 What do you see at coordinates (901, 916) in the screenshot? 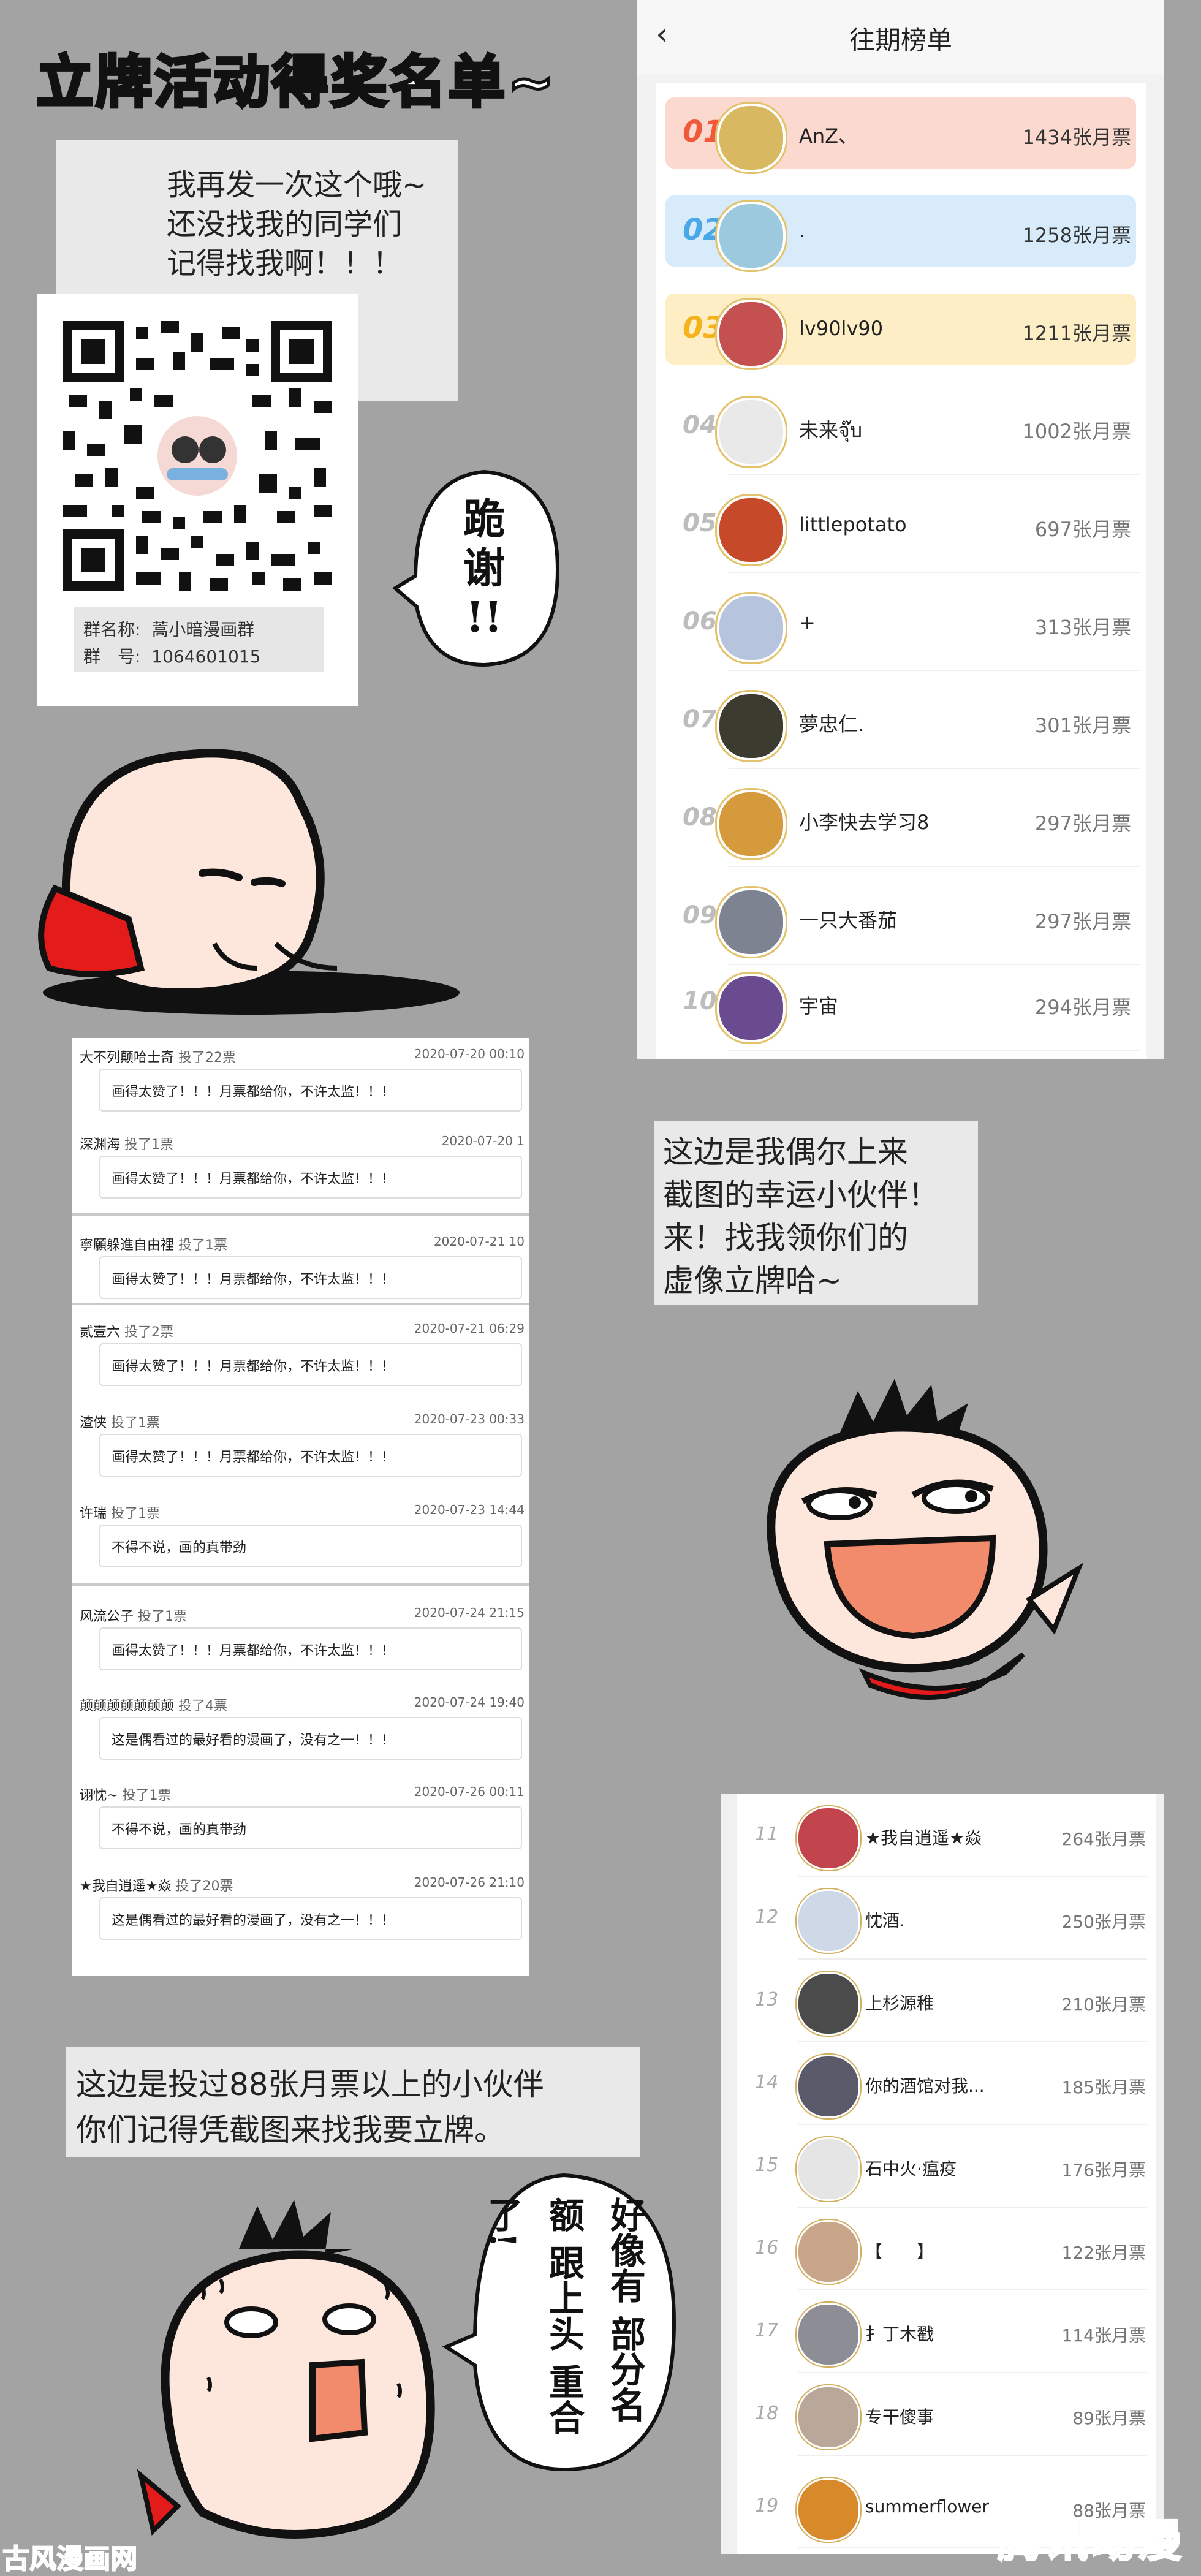
I see `leaderboard-row: 09 一只大番茄 297张月票` at bounding box center [901, 916].